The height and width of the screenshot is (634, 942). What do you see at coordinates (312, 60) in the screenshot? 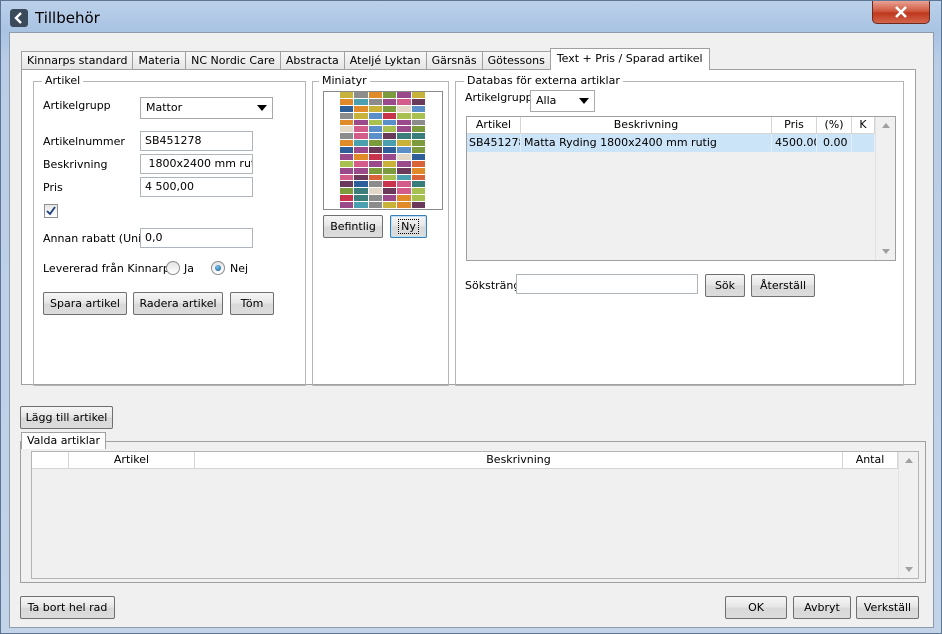
I see `tab-abstracta: Abstracta` at bounding box center [312, 60].